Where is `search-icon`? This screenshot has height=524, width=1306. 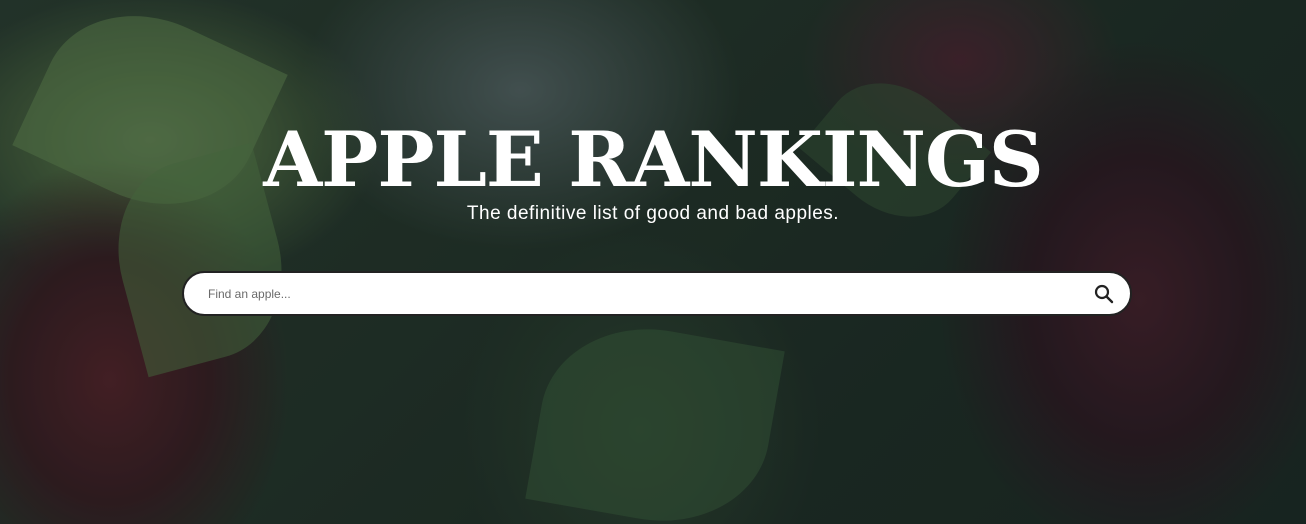 search-icon is located at coordinates (1104, 293).